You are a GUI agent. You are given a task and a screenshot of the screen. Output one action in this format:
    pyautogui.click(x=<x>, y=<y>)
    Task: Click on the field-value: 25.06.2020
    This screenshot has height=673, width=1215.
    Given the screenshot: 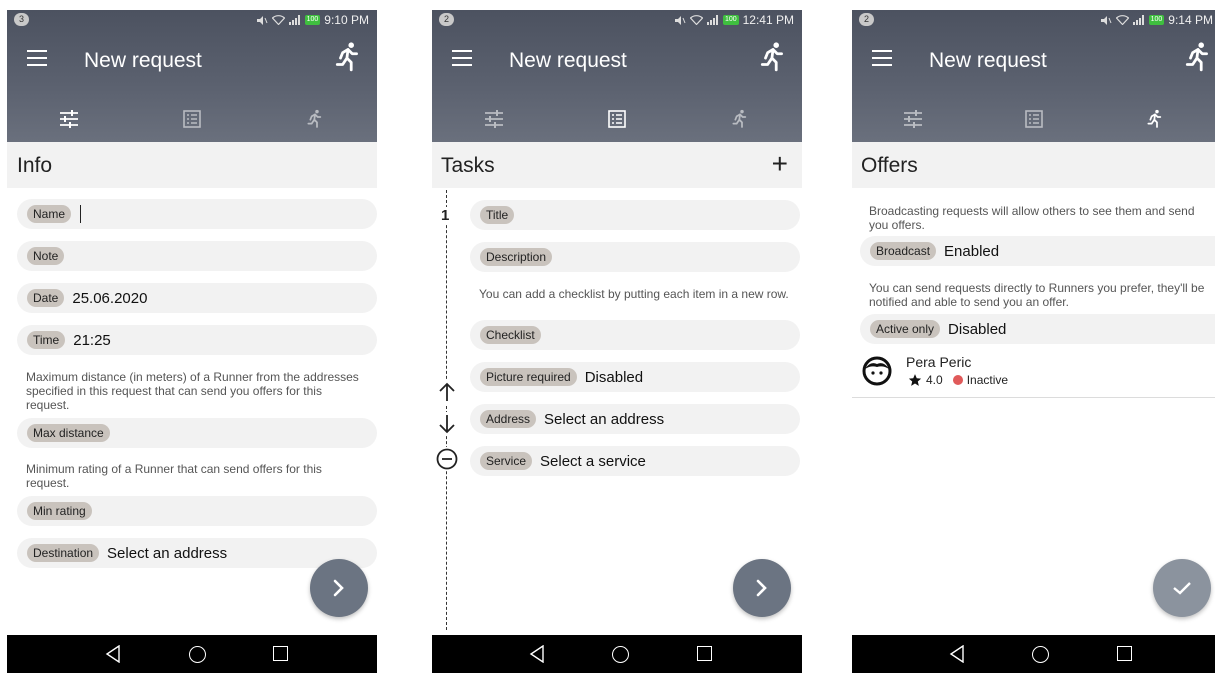 What is the action you would take?
    pyautogui.click(x=110, y=298)
    